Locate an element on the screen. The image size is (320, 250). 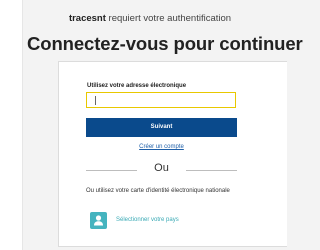
create-account-link: Créer un compte is located at coordinates (161, 147).